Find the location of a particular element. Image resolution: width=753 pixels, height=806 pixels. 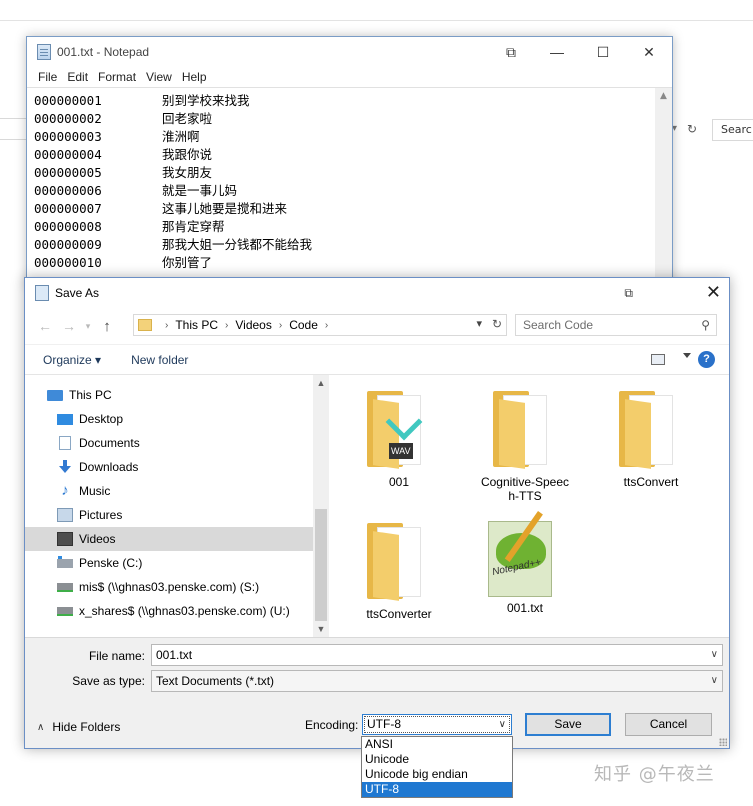

documents-icon is located at coordinates (65, 443).